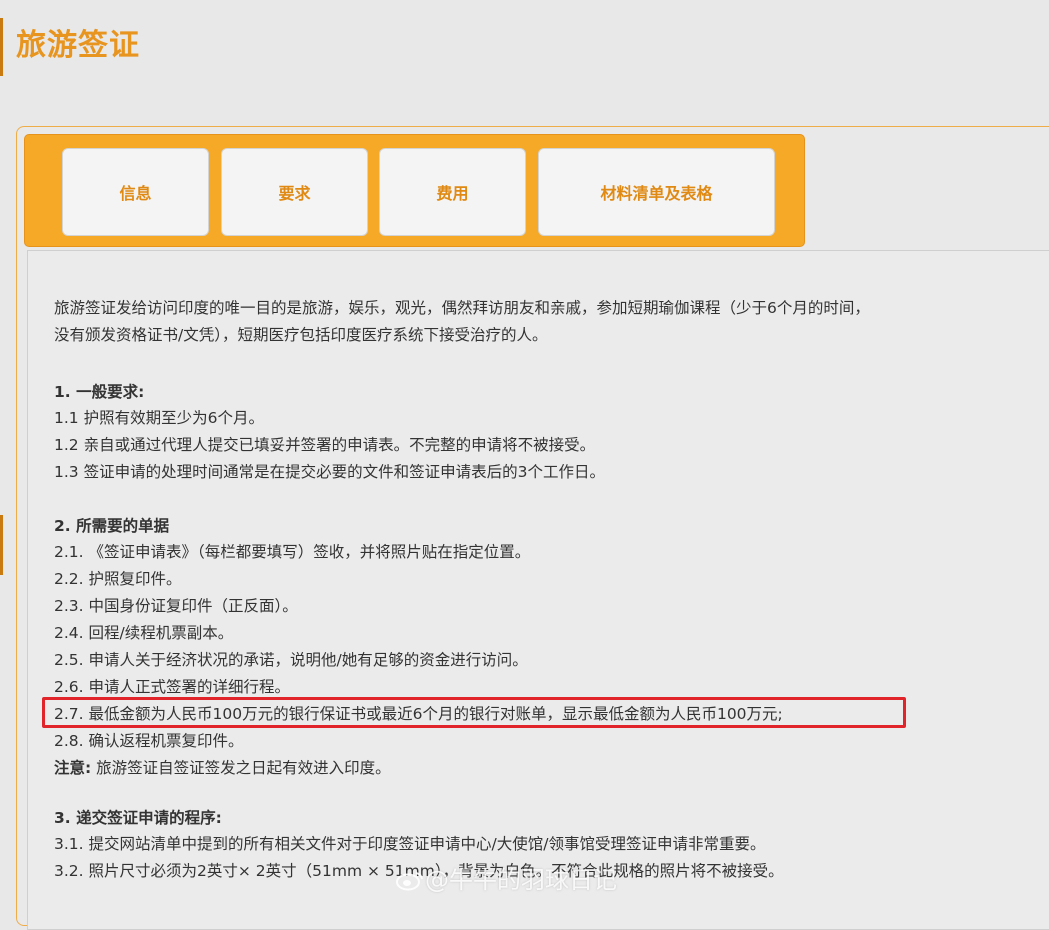  What do you see at coordinates (452, 192) in the screenshot?
I see `tab-fees: 费用` at bounding box center [452, 192].